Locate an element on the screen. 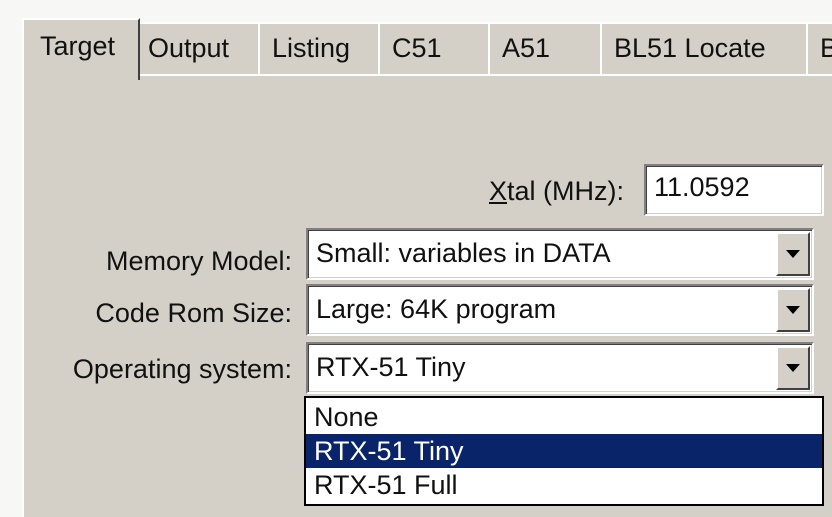 The image size is (832, 517). operating-system-value: RTX-51 Tiny is located at coordinates (391, 367).